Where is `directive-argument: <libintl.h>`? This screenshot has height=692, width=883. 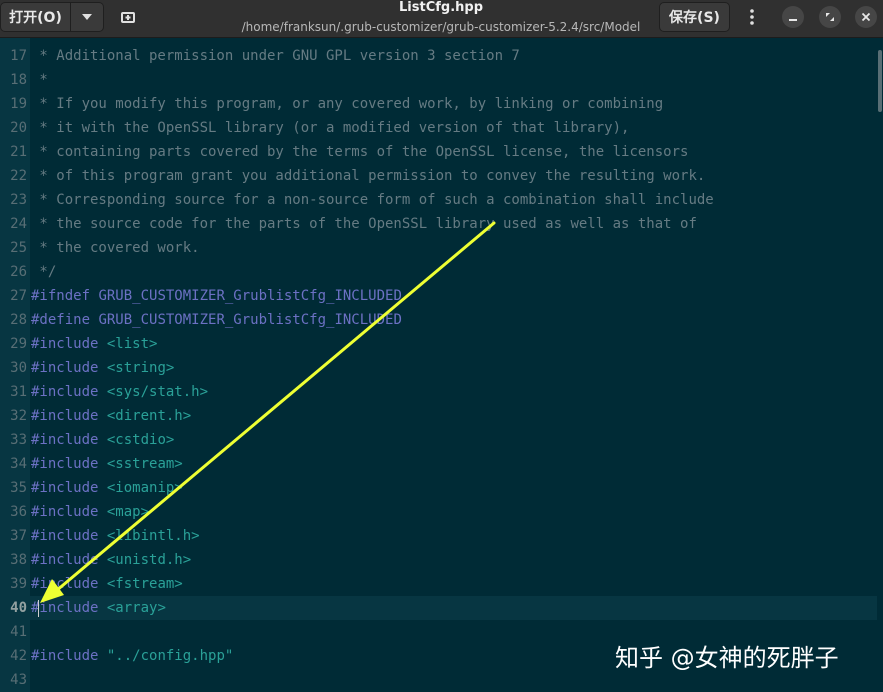 directive-argument: <libintl.h> is located at coordinates (149, 536).